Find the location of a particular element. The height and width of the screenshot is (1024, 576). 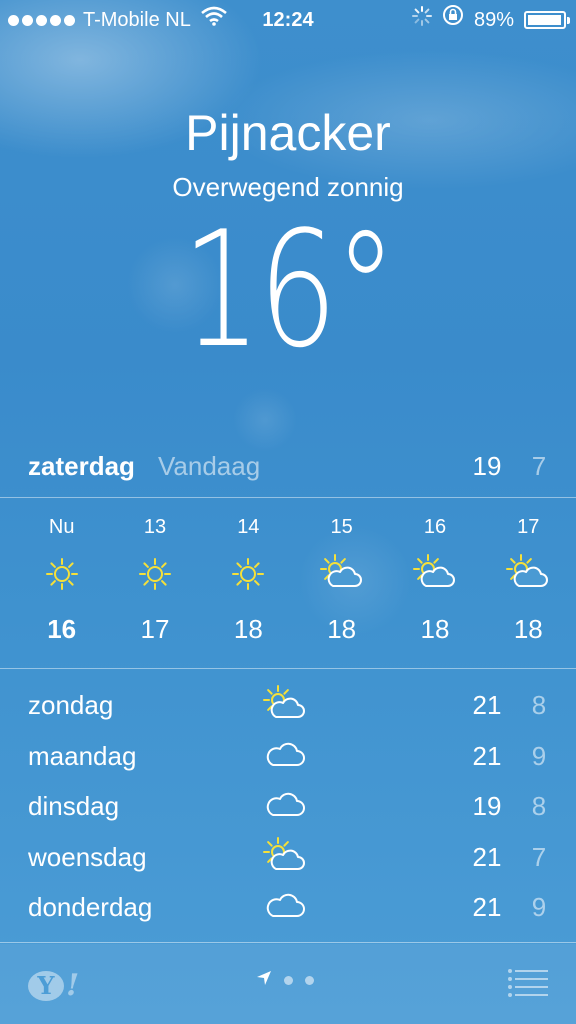

daily-row: dinsdag 19 8 is located at coordinates (288, 806).